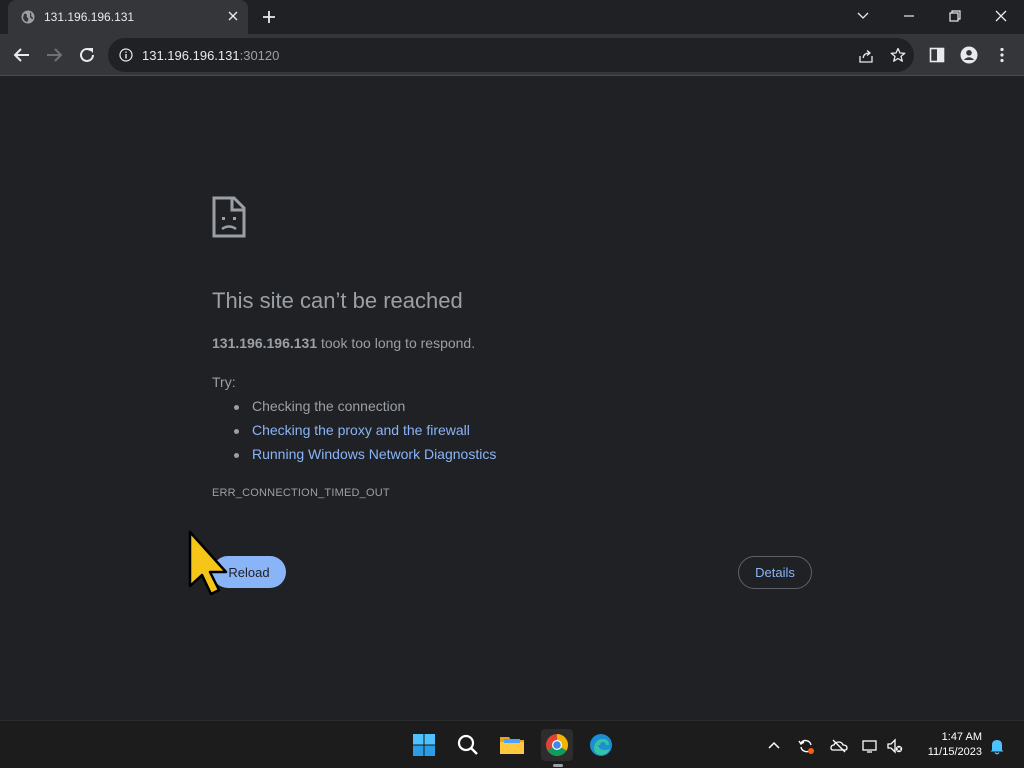 The width and height of the screenshot is (1024, 768). Describe the element at coordinates (269, 17) in the screenshot. I see `new-tab-icon` at that location.